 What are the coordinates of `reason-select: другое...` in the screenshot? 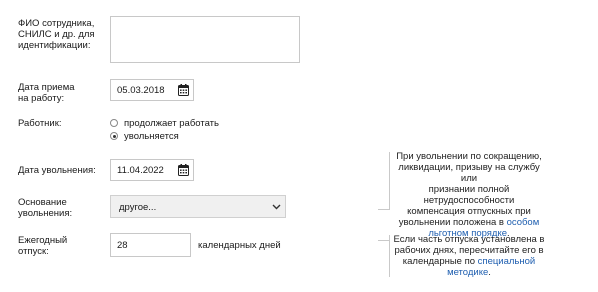 It's located at (198, 206).